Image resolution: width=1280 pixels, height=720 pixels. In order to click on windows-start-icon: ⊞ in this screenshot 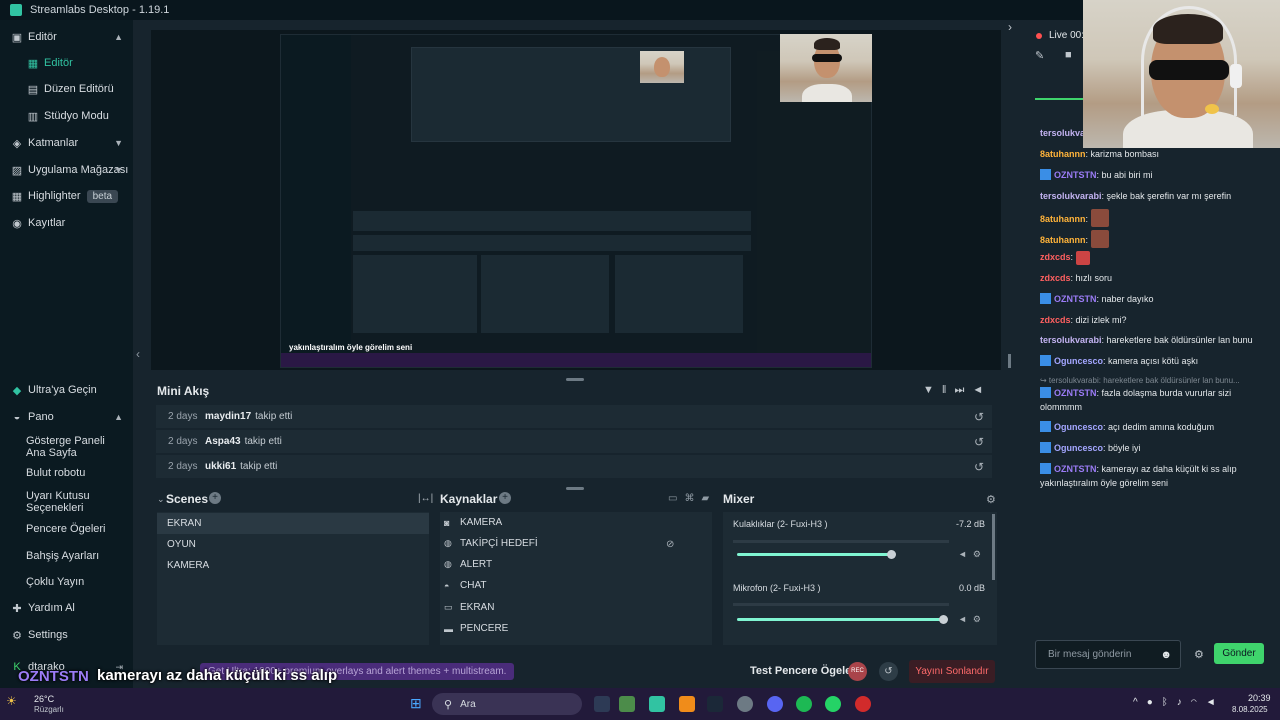, I will do `click(416, 703)`.